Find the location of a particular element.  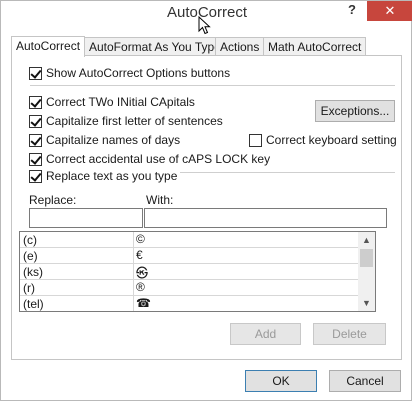

replace-text-label: Replace text as you type is located at coordinates (112, 176).